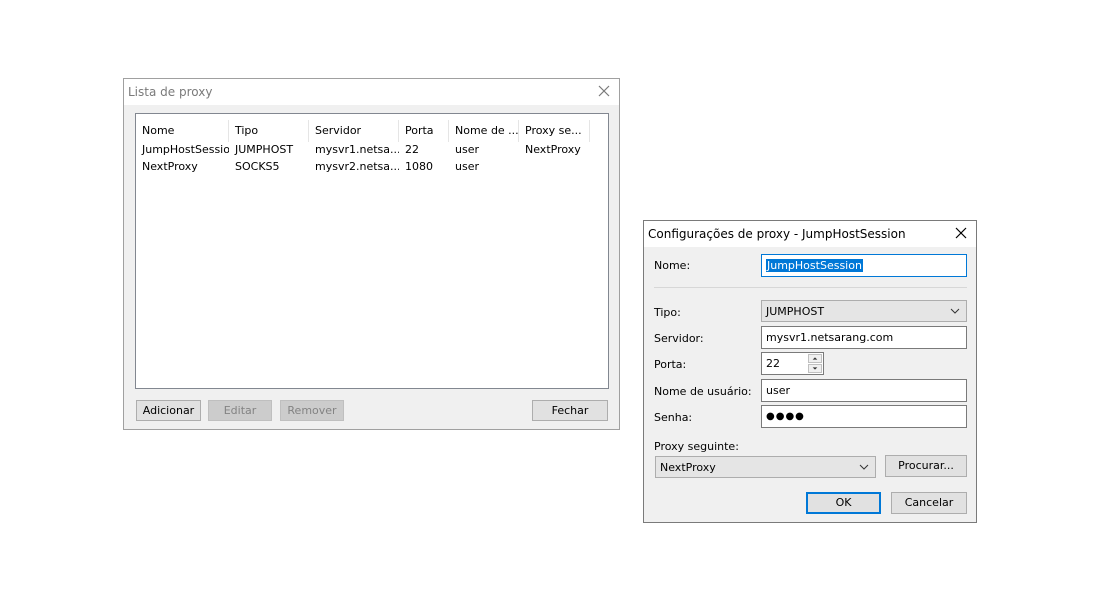 This screenshot has height=600, width=1100. I want to click on port-stepper, so click(815, 363).